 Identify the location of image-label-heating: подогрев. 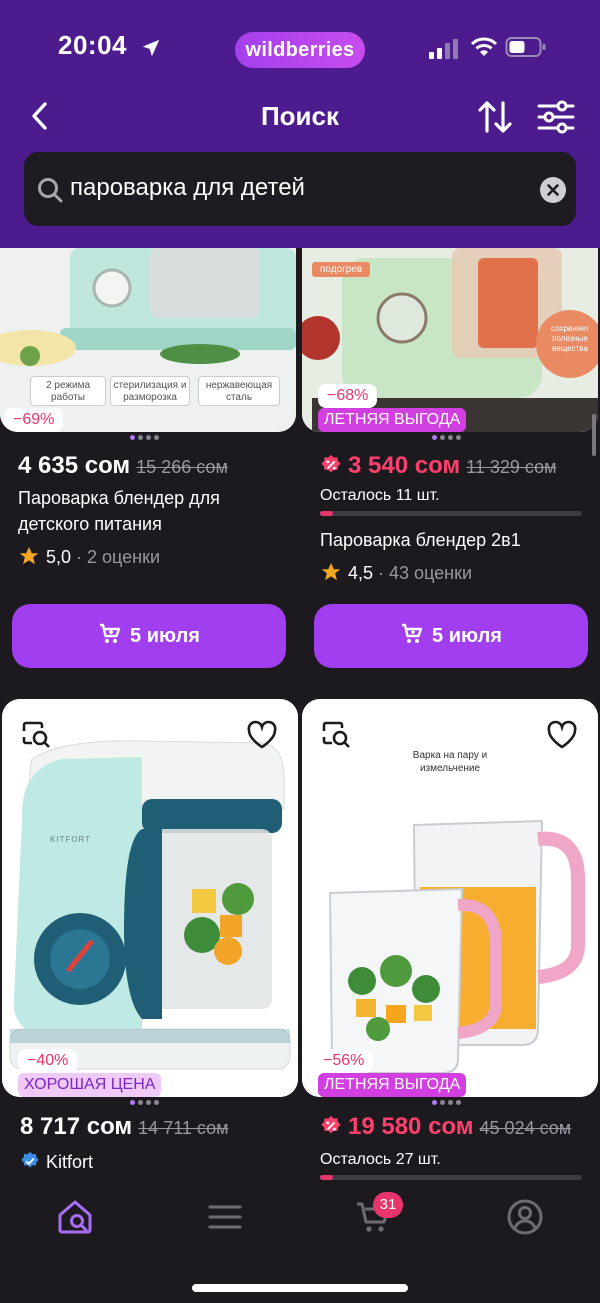
(341, 269).